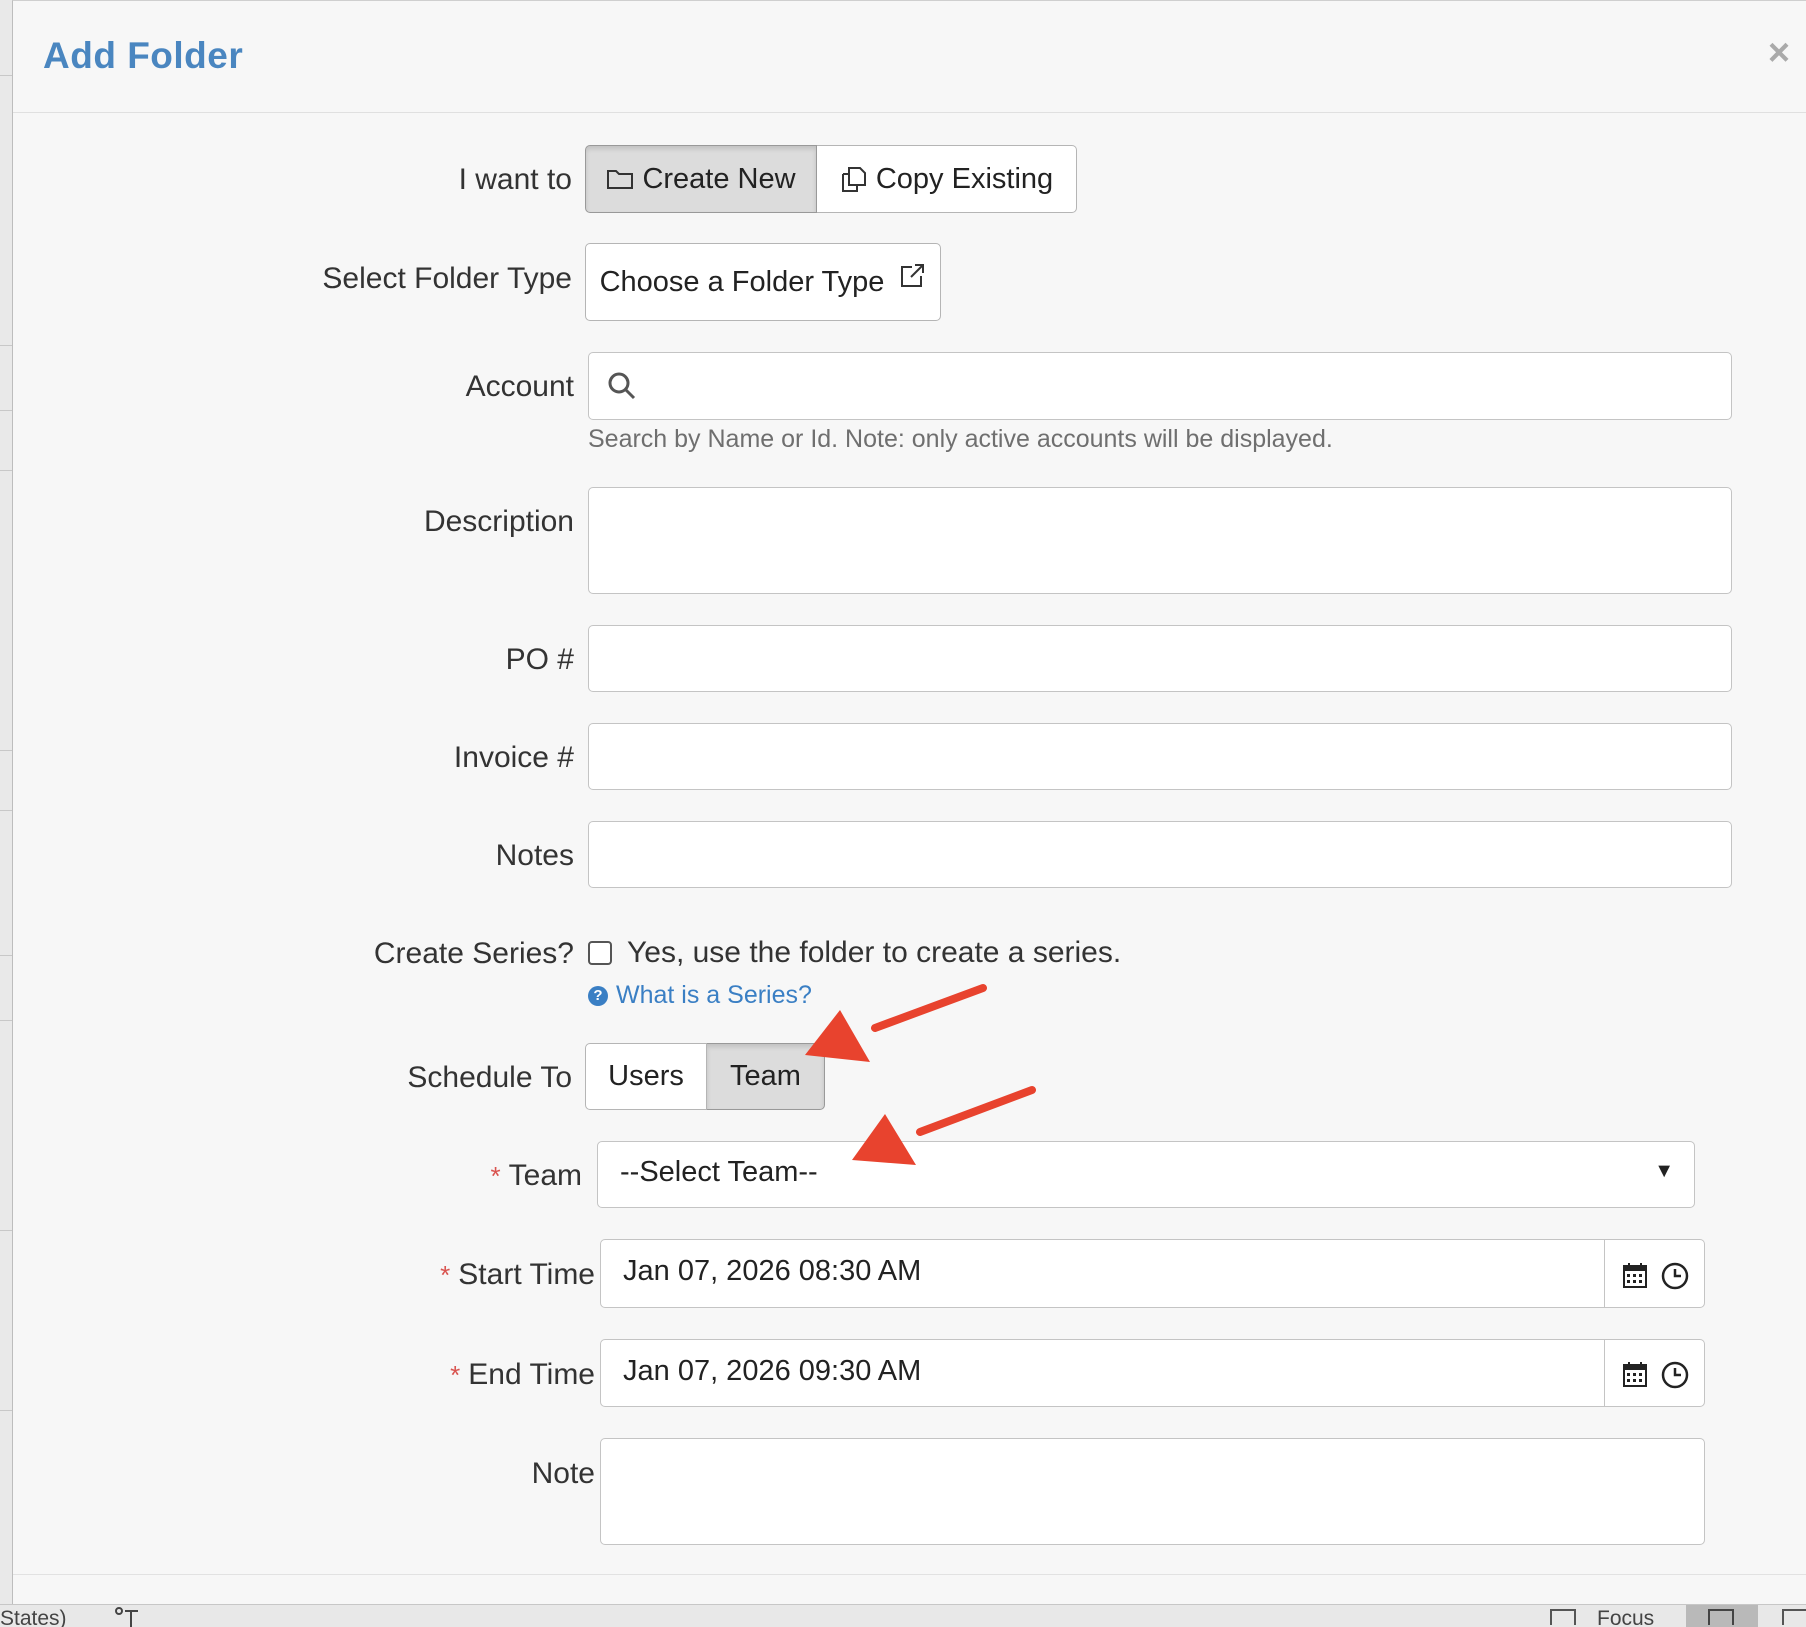 The height and width of the screenshot is (1627, 1806). I want to click on i-want-to-toggle: Create New Copy Existing, so click(831, 179).